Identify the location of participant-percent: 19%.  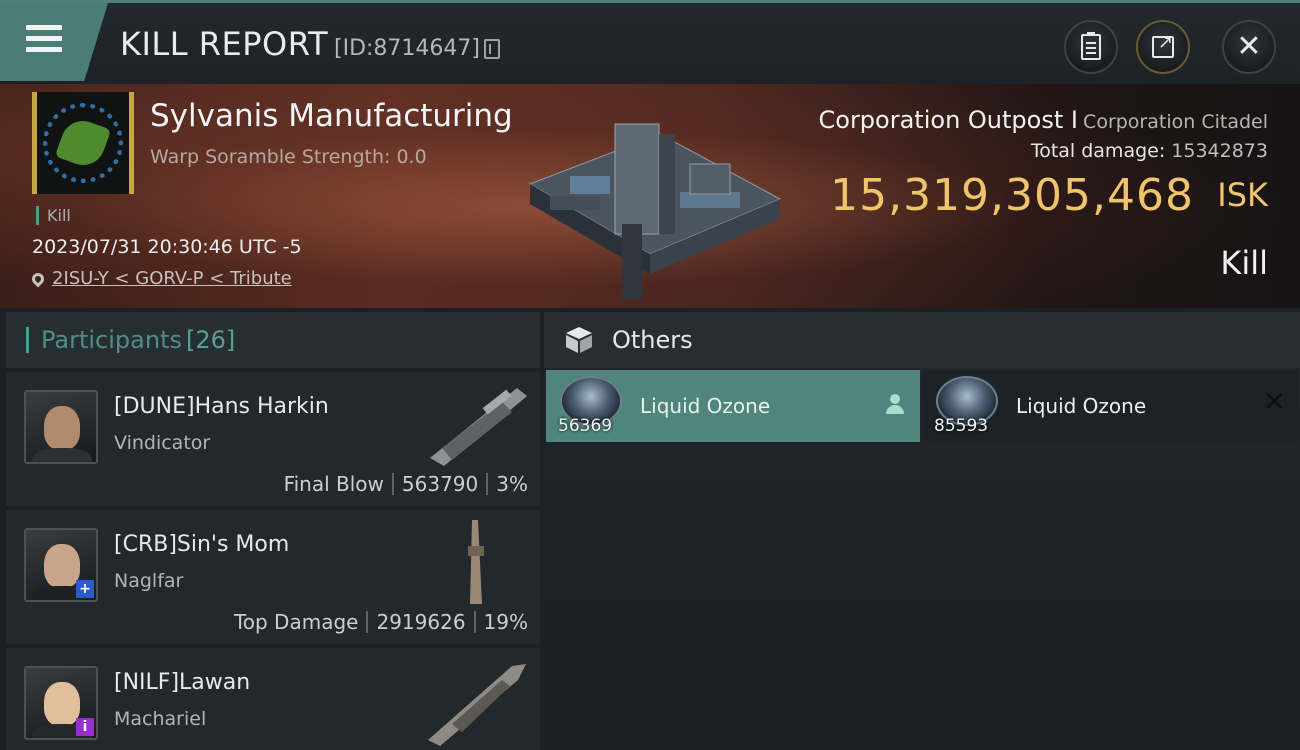
(505, 622).